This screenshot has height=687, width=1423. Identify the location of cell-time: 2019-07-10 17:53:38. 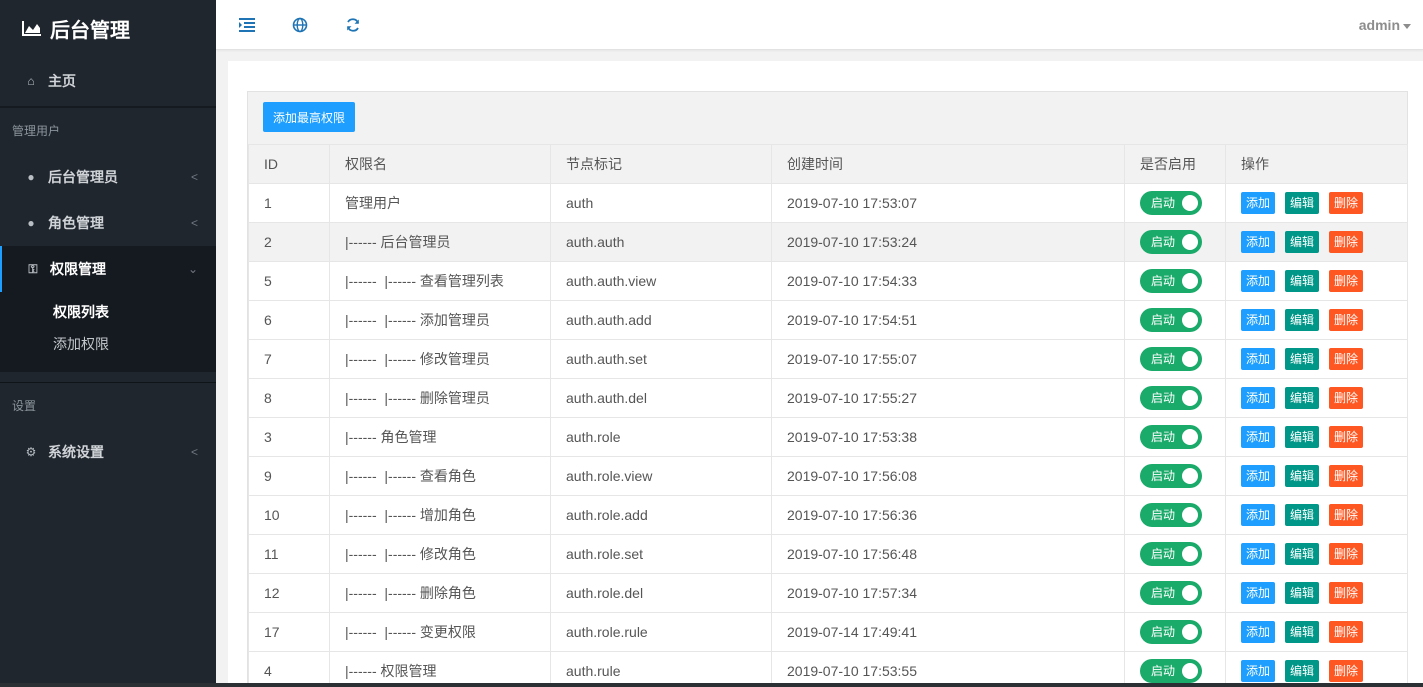
(948, 437).